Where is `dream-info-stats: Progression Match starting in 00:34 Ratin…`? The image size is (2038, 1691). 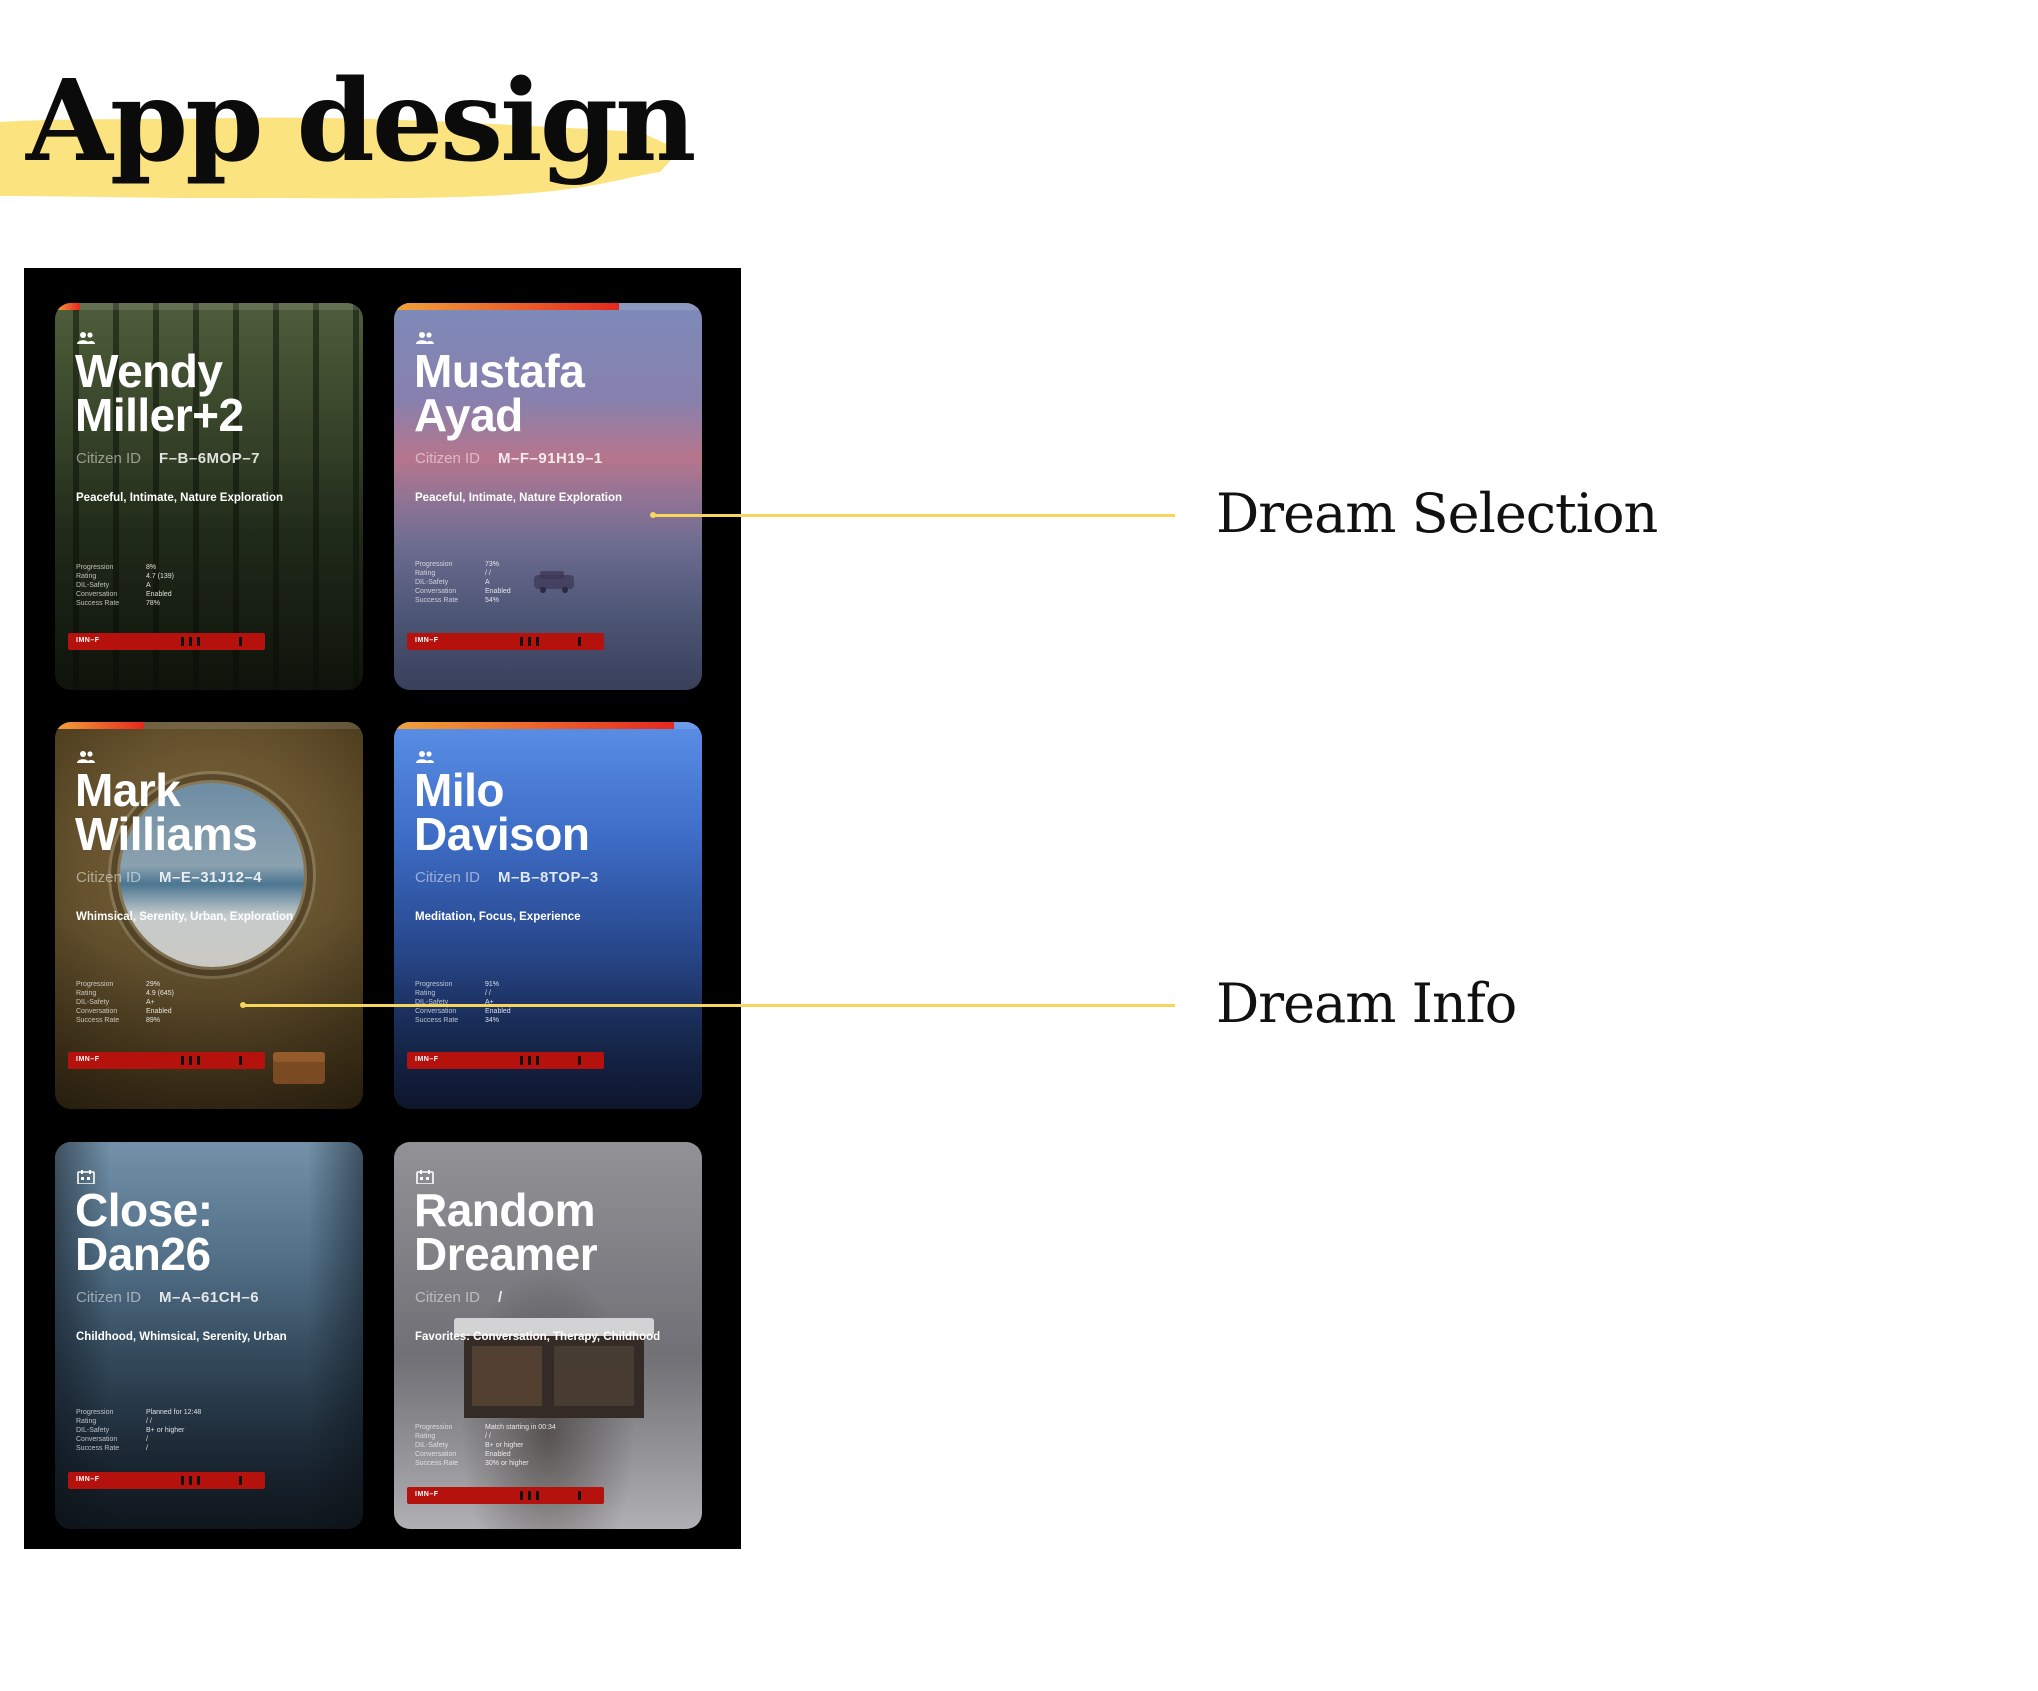
dream-info-stats: Progression Match starting in 00:34 Ratin… is located at coordinates (485, 1445).